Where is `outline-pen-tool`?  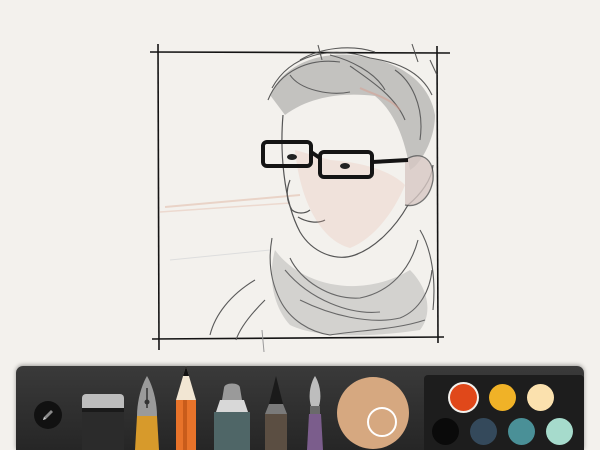
outline-pen-tool is located at coordinates (276, 412).